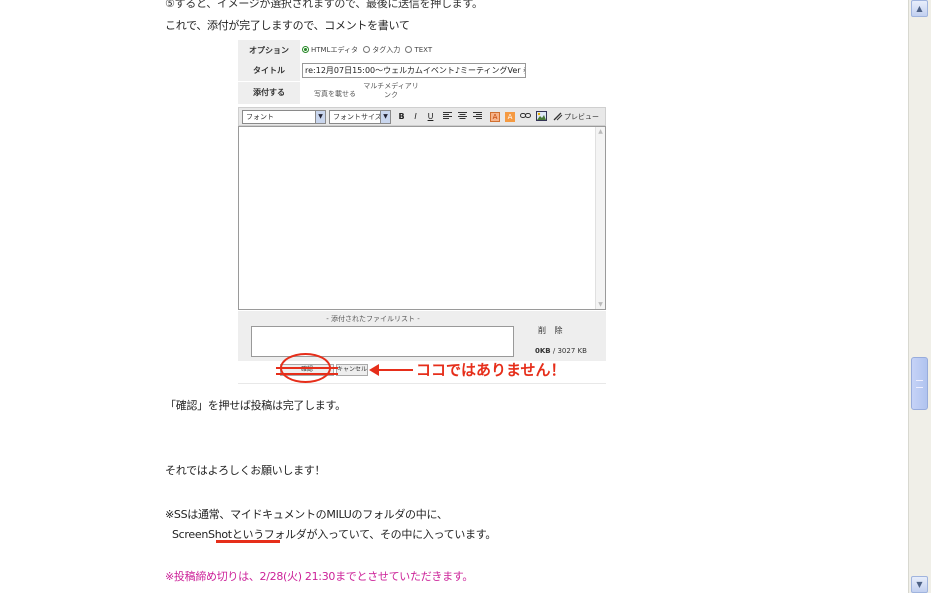 This screenshot has height=593, width=931. What do you see at coordinates (552, 330) in the screenshot?
I see `delete-button: 削 除` at bounding box center [552, 330].